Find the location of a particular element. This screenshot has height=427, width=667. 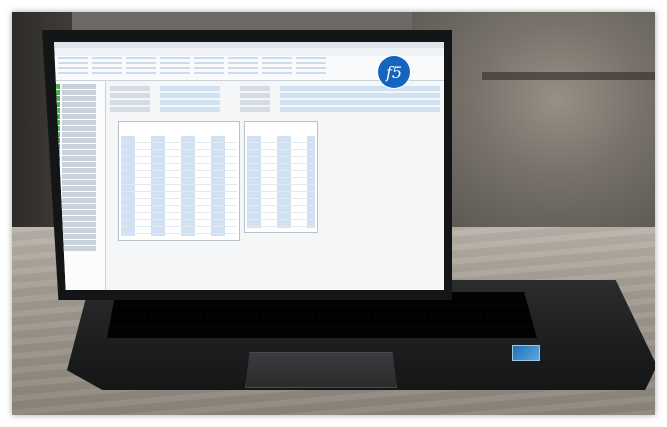

f5-logo: f5 is located at coordinates (394, 72).